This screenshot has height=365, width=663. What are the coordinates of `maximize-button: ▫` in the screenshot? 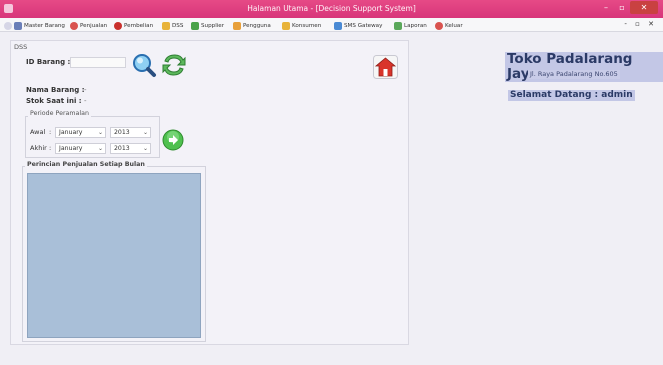 It's located at (622, 7).